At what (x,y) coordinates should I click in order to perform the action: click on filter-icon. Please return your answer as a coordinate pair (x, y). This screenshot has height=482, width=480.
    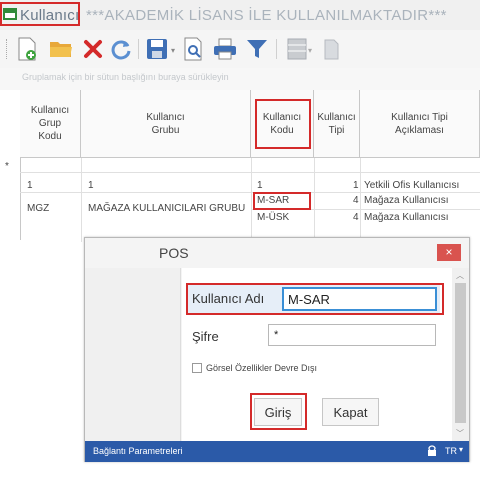
    Looking at the image, I should click on (257, 49).